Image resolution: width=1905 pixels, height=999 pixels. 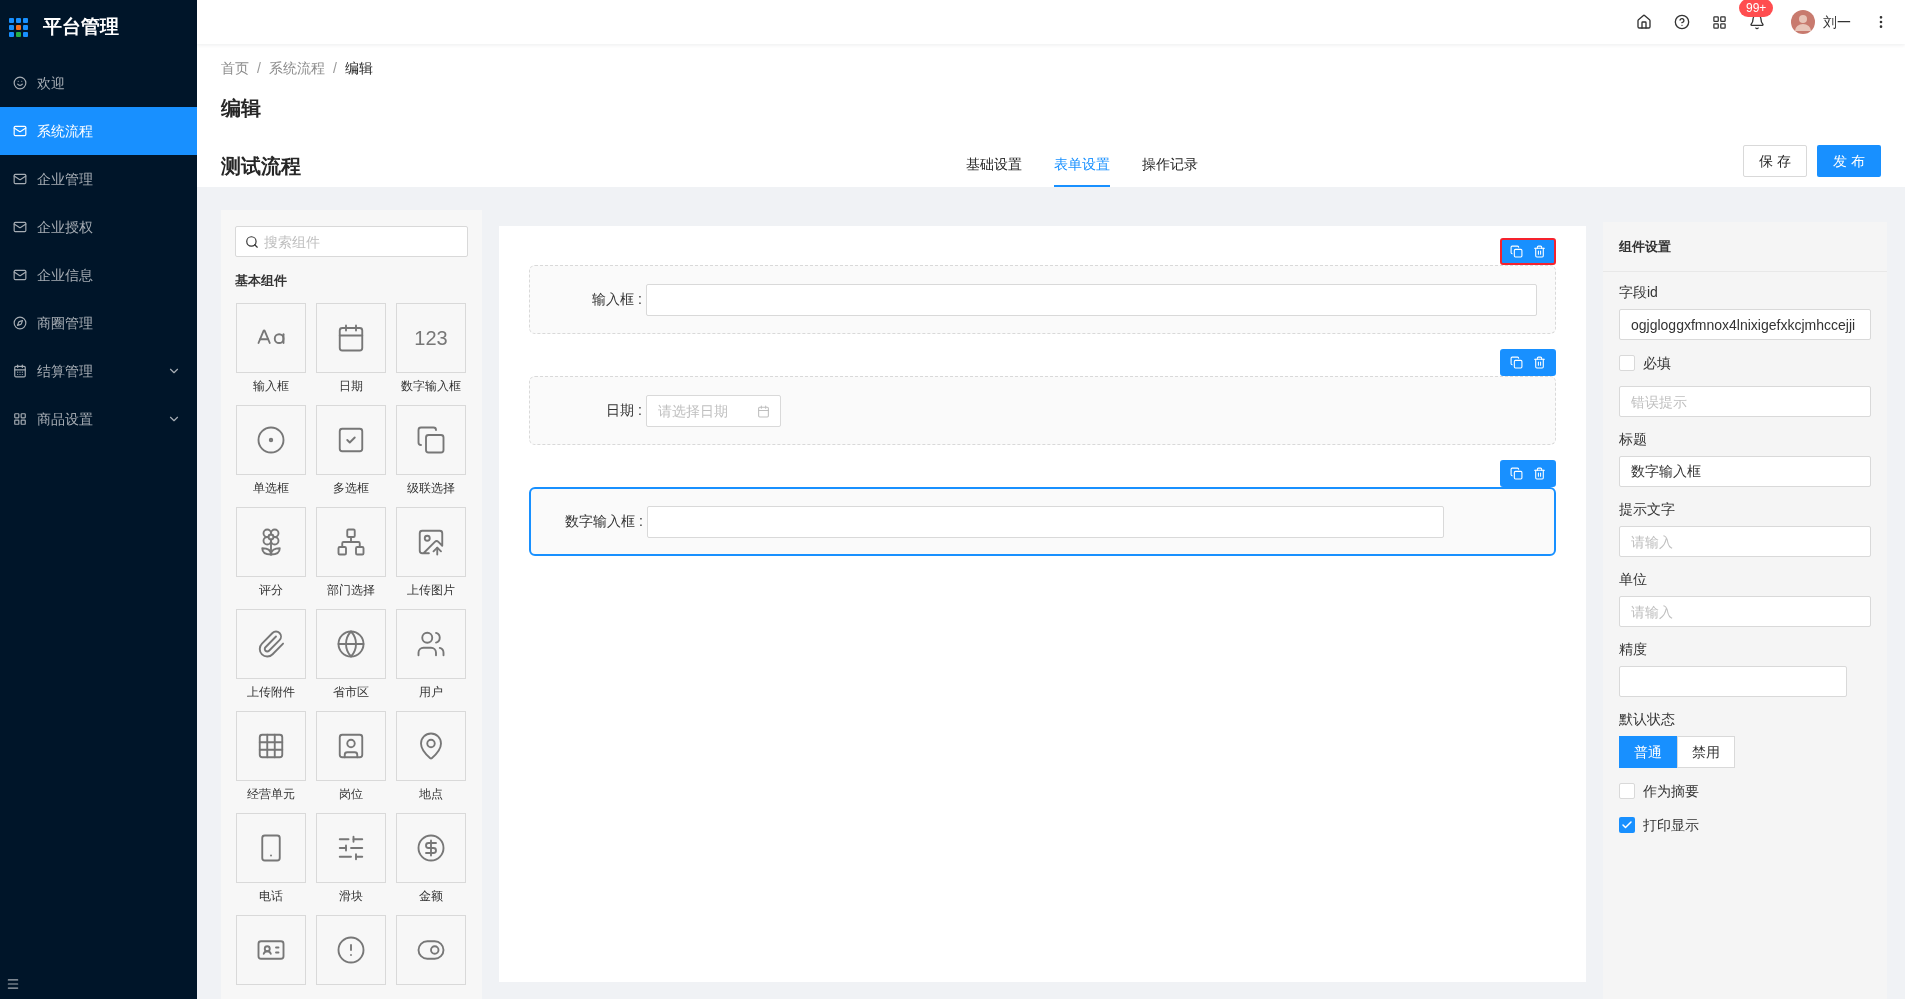 What do you see at coordinates (358, 68) in the screenshot?
I see `breadcrumb-item: 编辑` at bounding box center [358, 68].